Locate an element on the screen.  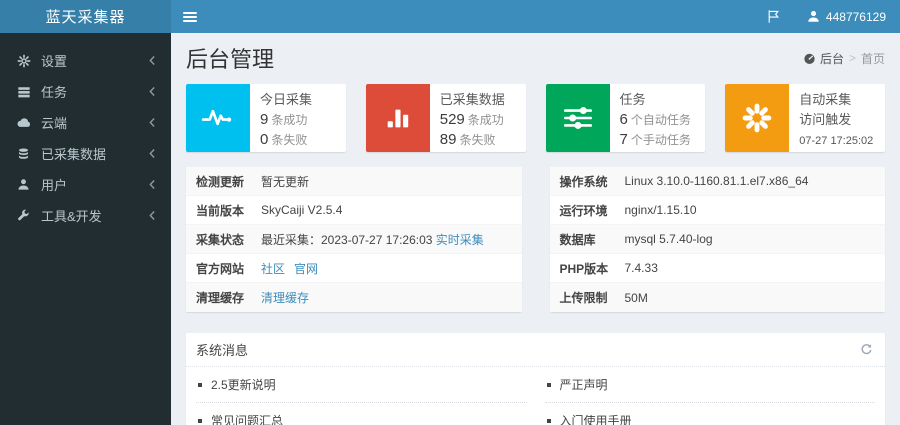
sidebar-toggle-button is located at coordinates (190, 16).